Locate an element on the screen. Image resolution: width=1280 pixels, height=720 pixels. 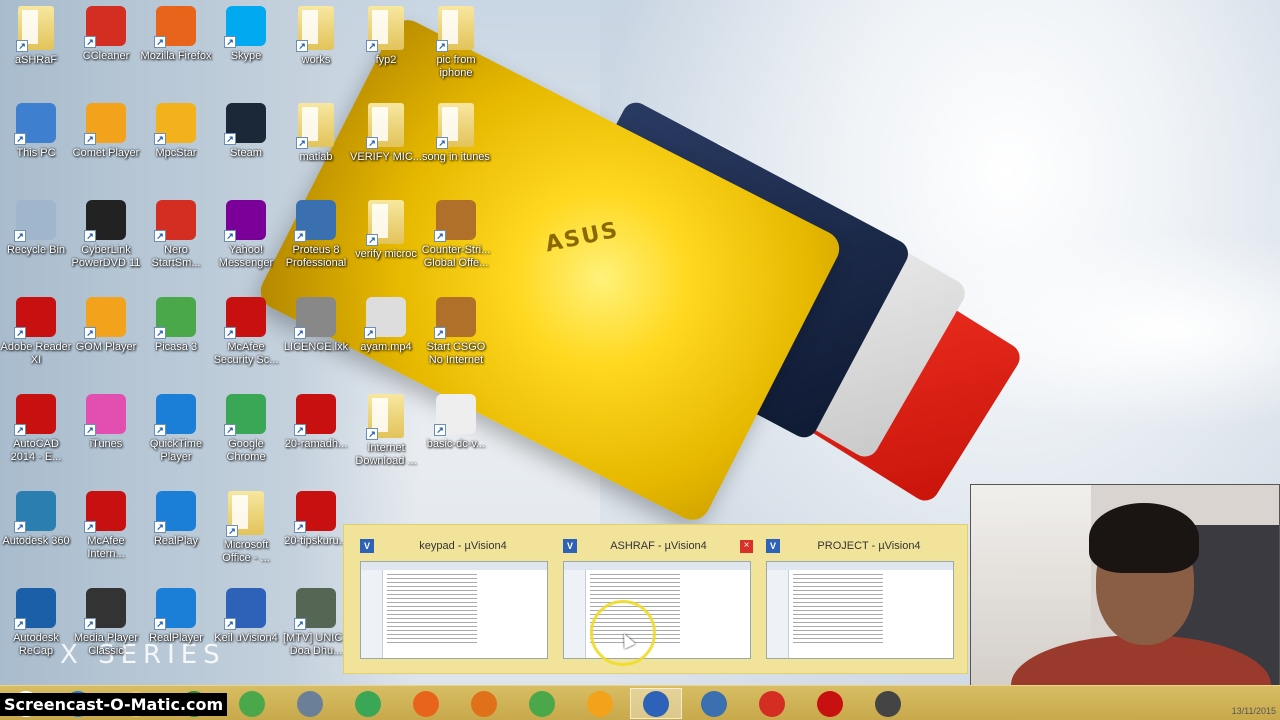
taskbar-clock: 13/11/2015 is located at coordinates (1254, 711).